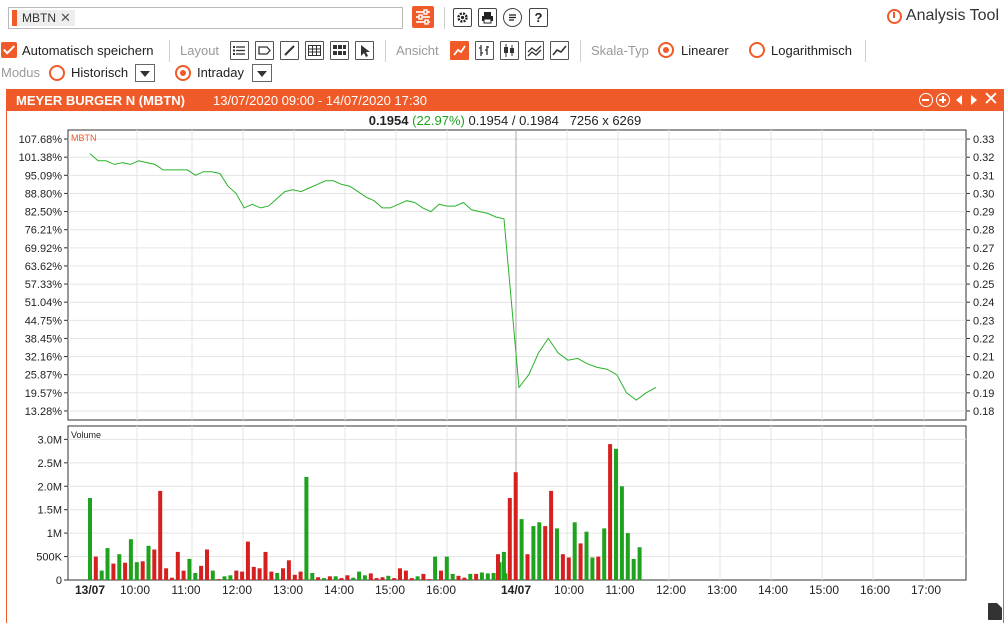  I want to click on volume-tick-label: 1M, so click(54, 534).